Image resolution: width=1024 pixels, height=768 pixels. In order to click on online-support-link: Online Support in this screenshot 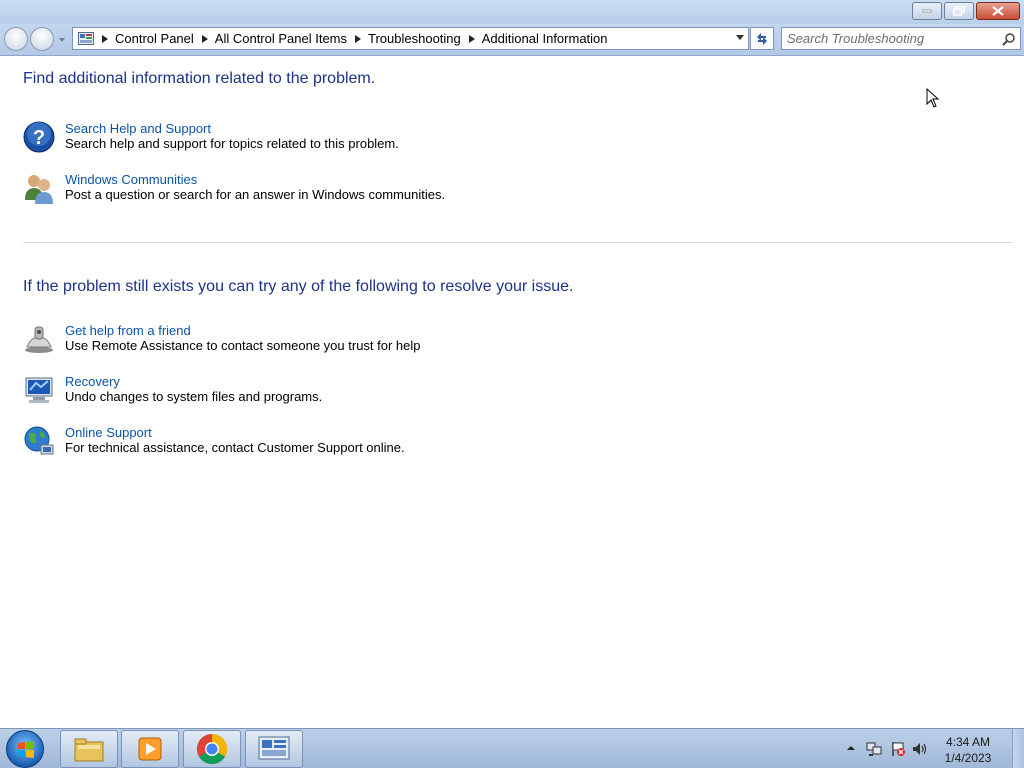, I will do `click(108, 432)`.